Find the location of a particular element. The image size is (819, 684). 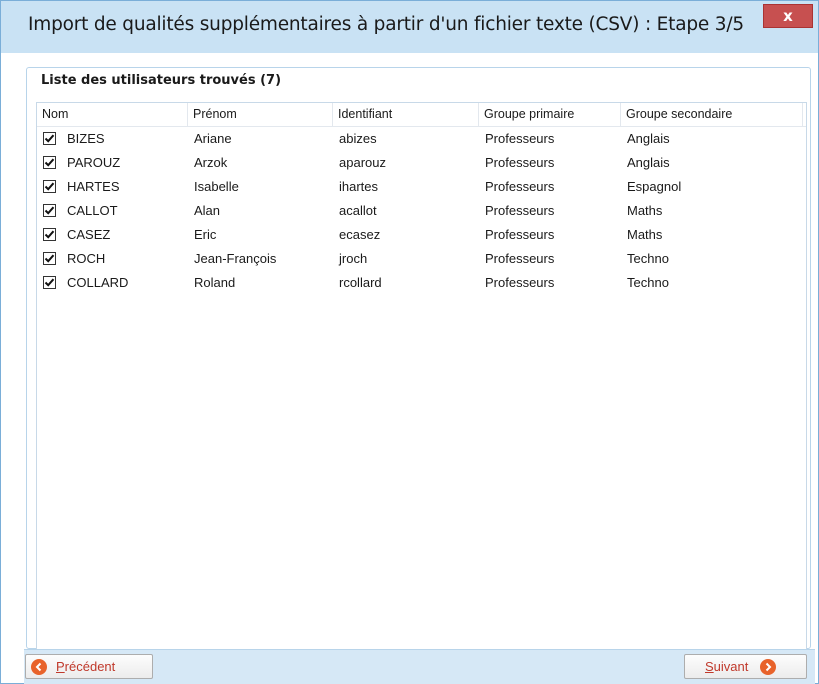

cell-nom: HARTES is located at coordinates (93, 186).